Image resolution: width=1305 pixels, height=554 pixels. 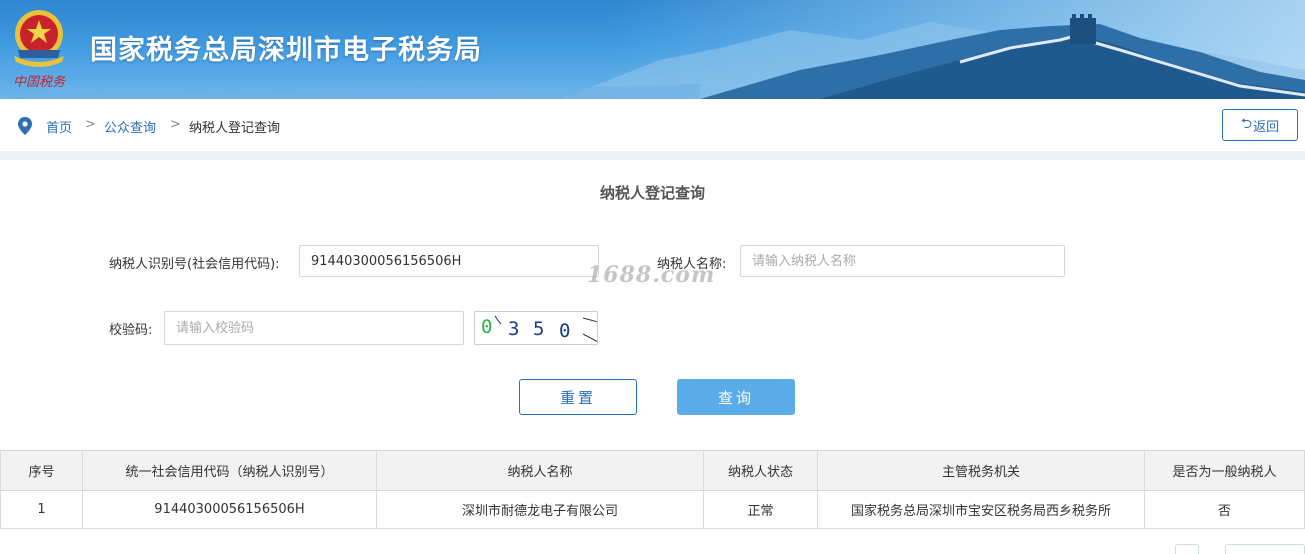 I want to click on tax-emblem-logo: 中国税务, so click(x=39, y=49).